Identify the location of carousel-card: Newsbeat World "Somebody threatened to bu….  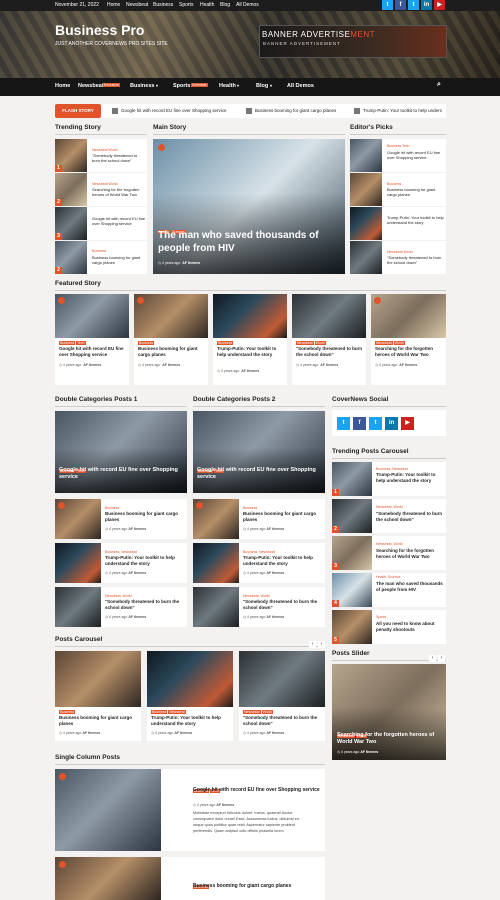
(282, 696).